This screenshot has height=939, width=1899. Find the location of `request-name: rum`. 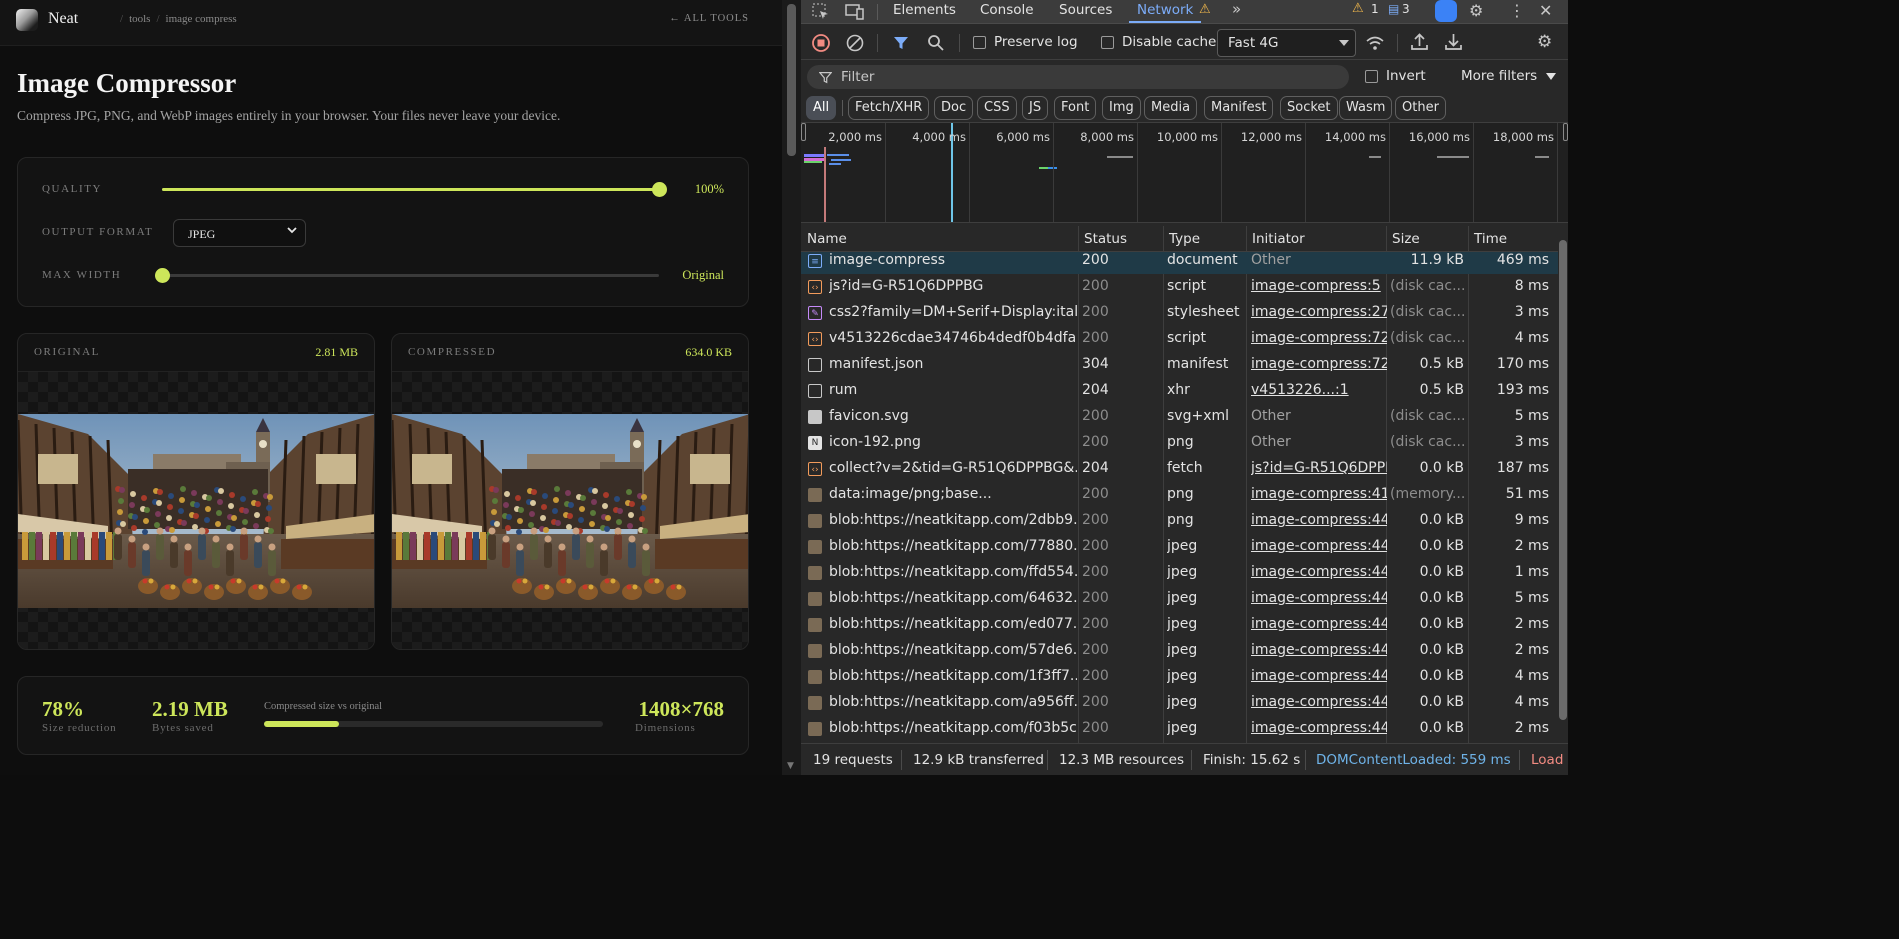

request-name: rum is located at coordinates (953, 390).